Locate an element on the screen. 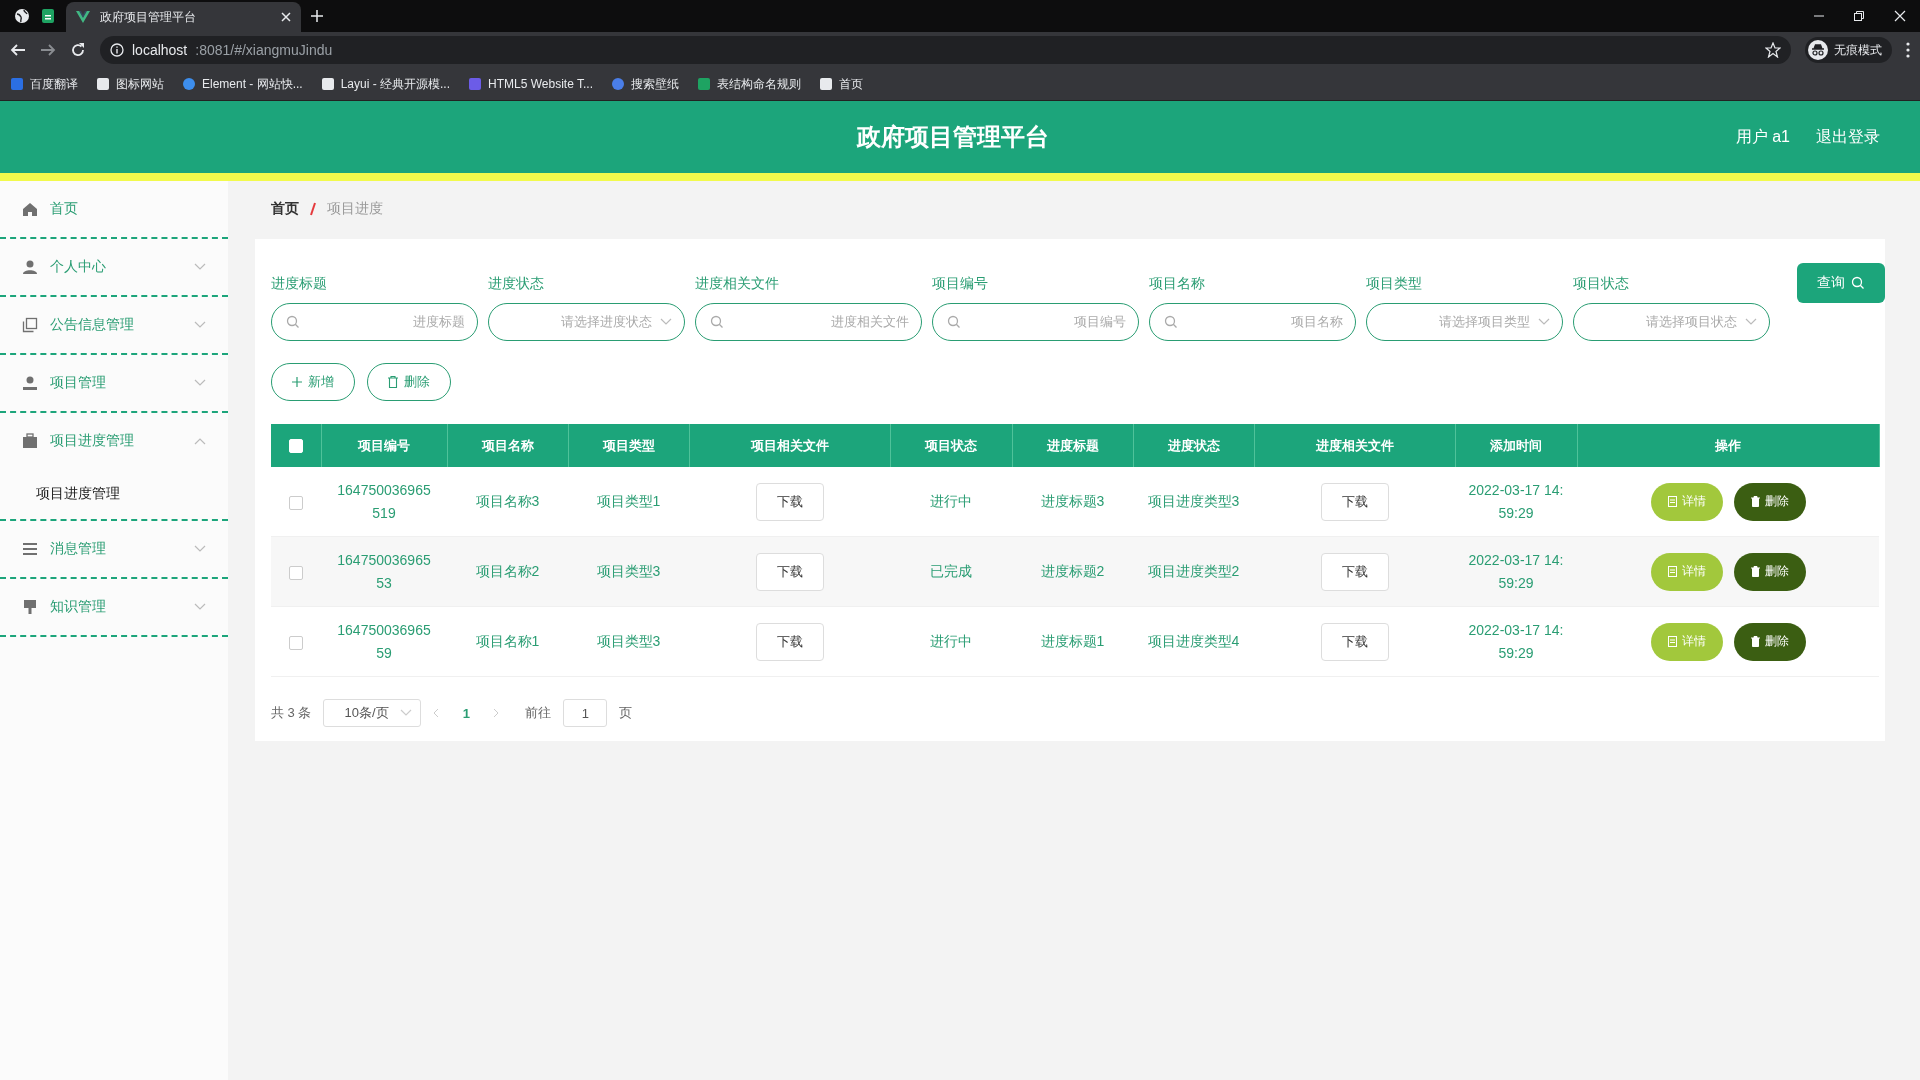  incognito-icon is located at coordinates (1818, 50).